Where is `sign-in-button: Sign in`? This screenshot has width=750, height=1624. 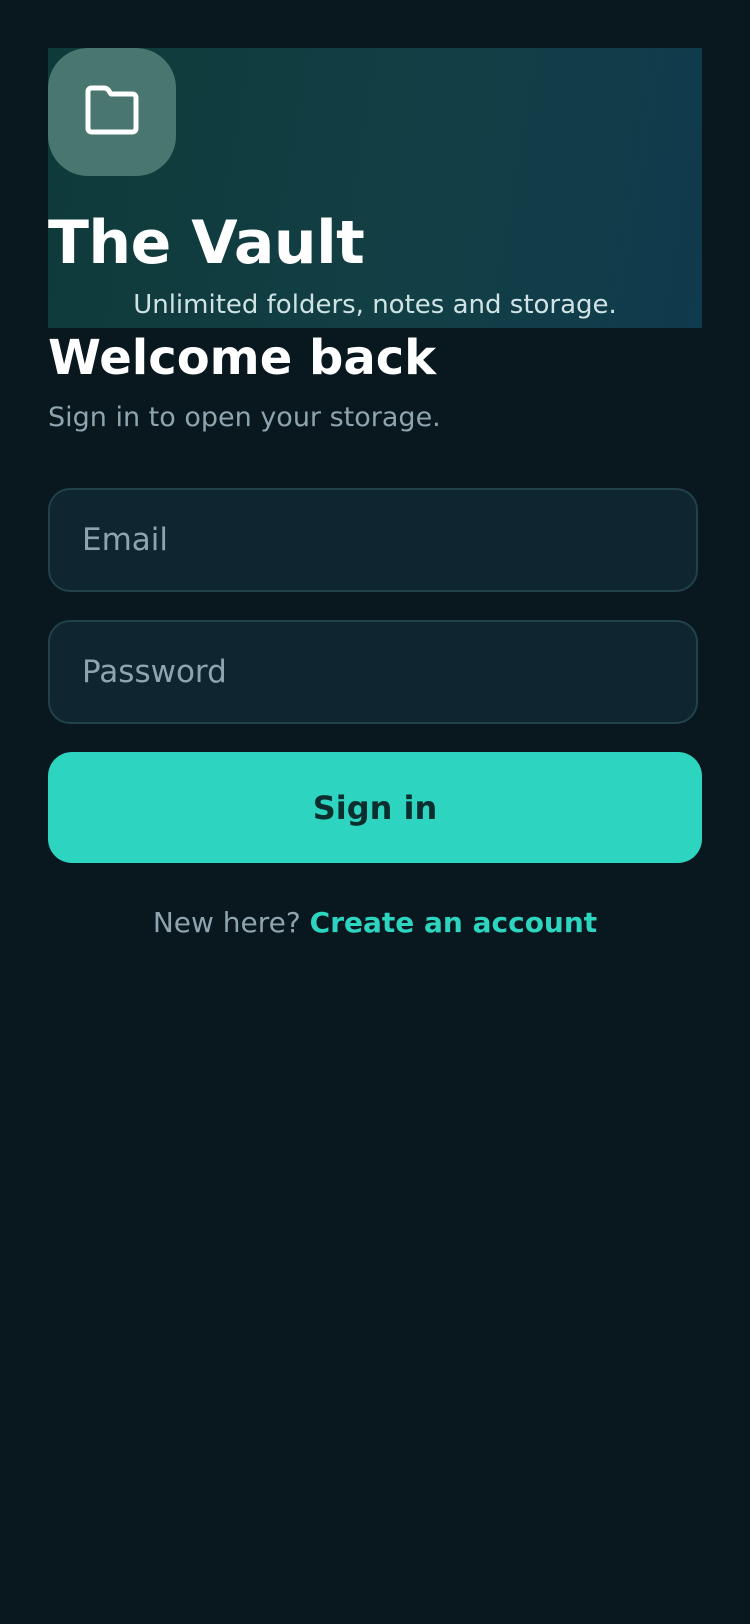 sign-in-button: Sign in is located at coordinates (375, 807).